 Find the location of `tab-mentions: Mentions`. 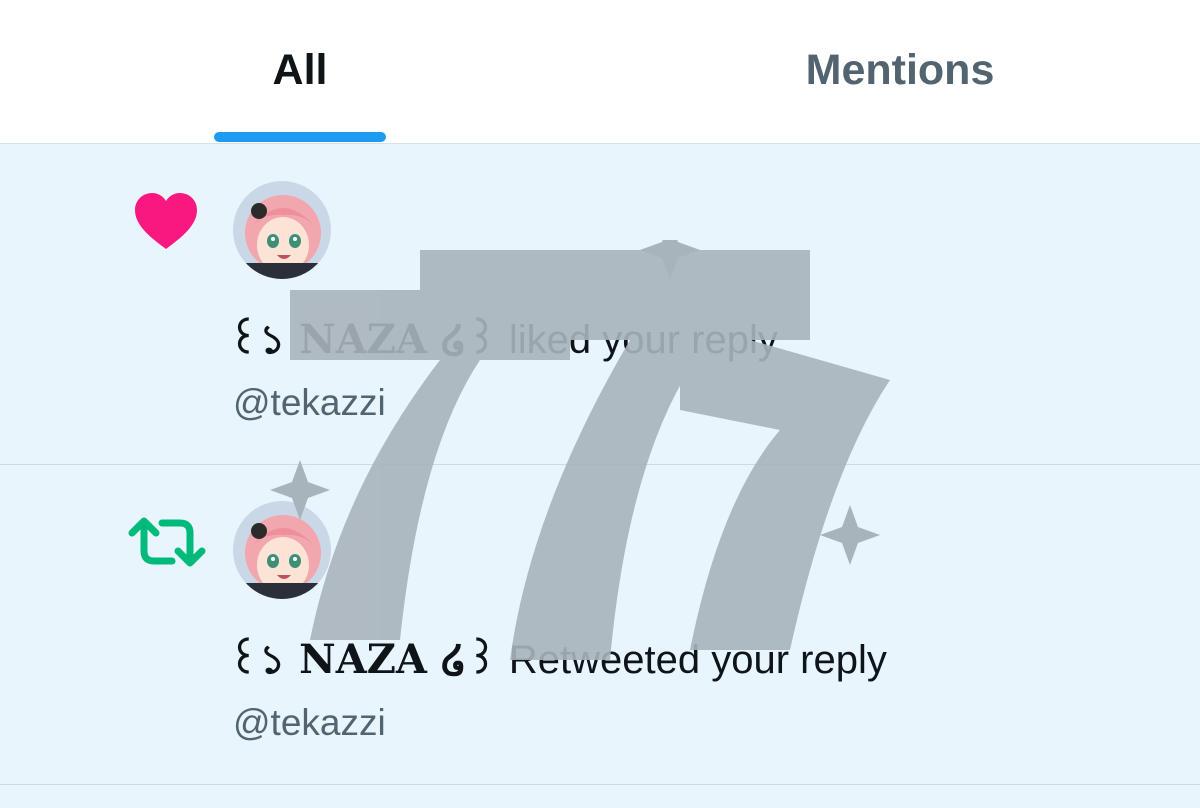

tab-mentions: Mentions is located at coordinates (900, 71).